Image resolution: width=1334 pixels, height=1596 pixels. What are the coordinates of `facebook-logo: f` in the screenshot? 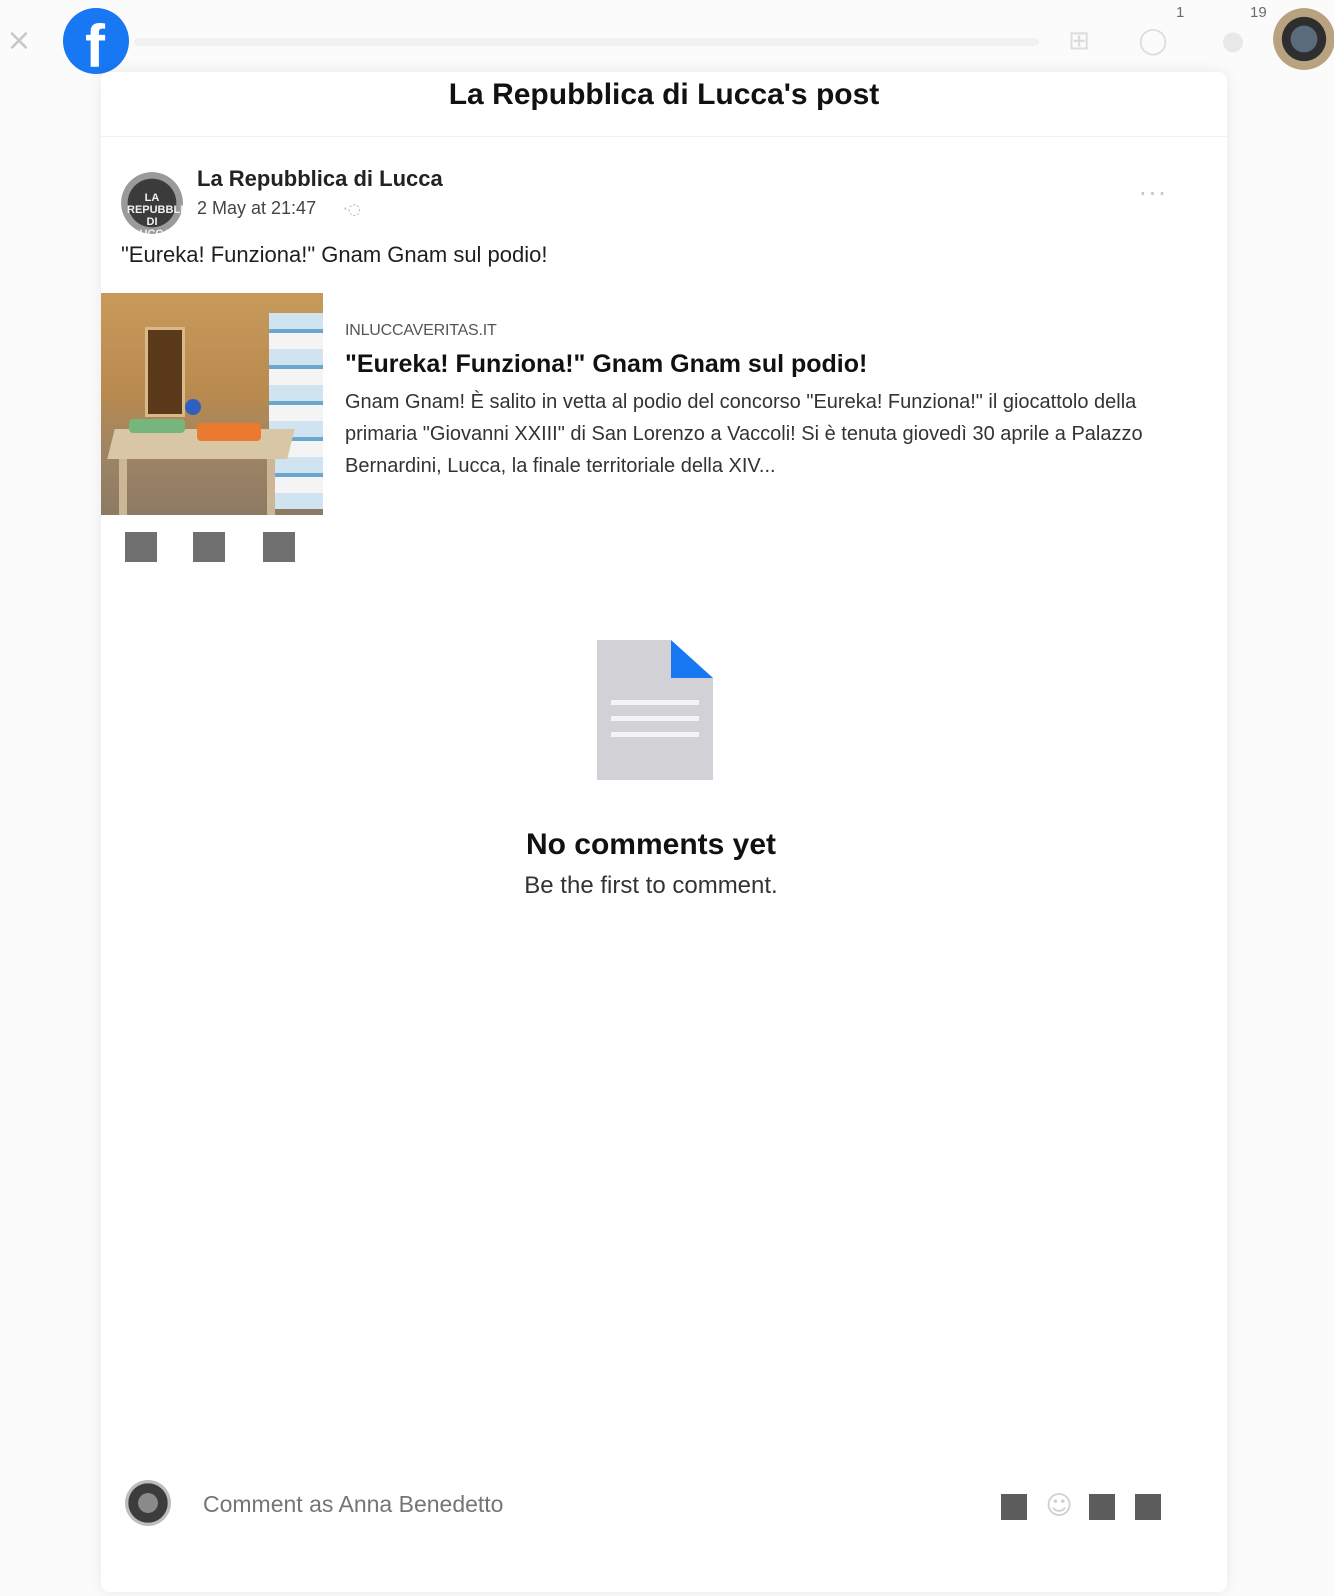 It's located at (96, 41).